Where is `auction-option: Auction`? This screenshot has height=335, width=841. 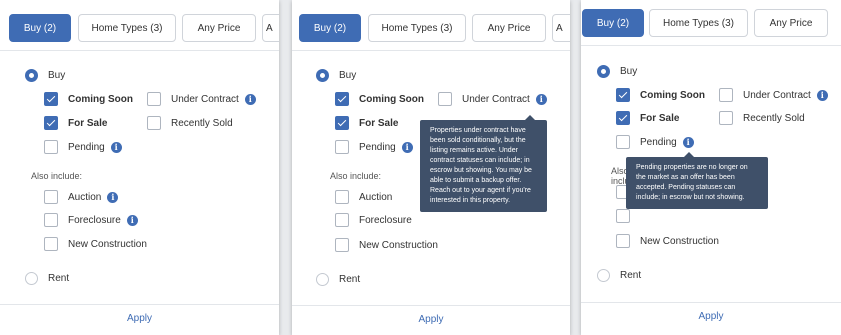
auction-option: Auction is located at coordinates (363, 197).